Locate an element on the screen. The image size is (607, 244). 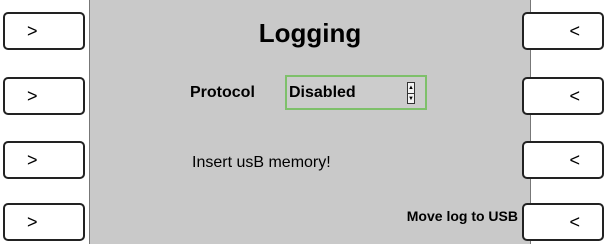
right-softkey-1: < is located at coordinates (563, 31).